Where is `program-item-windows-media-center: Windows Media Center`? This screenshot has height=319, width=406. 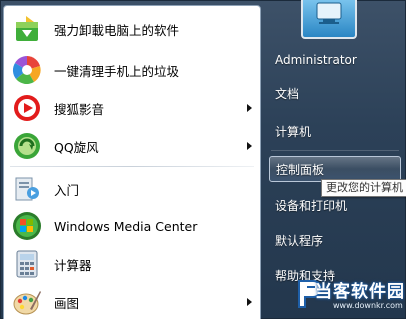
program-item-windows-media-center: Windows Media Center is located at coordinates (132, 226).